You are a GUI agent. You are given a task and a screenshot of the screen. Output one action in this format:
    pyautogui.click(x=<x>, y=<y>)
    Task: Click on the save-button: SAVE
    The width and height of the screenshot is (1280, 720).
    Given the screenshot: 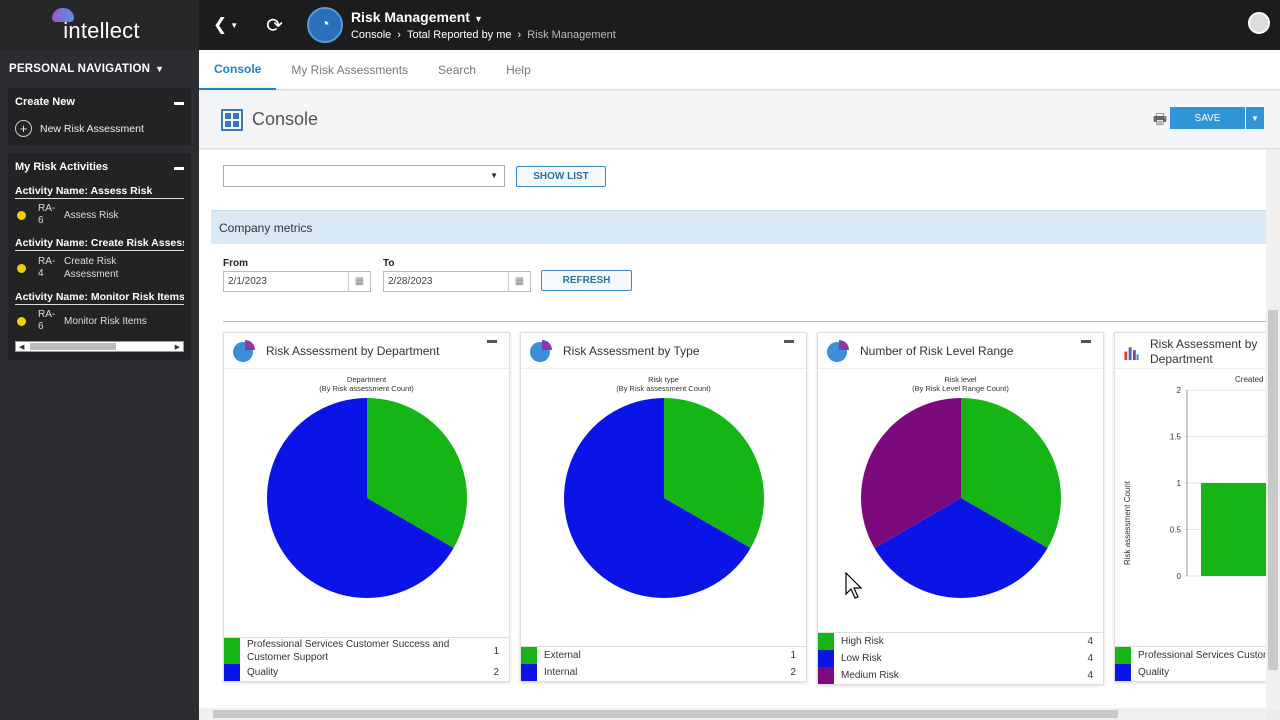 What is the action you would take?
    pyautogui.click(x=1208, y=118)
    